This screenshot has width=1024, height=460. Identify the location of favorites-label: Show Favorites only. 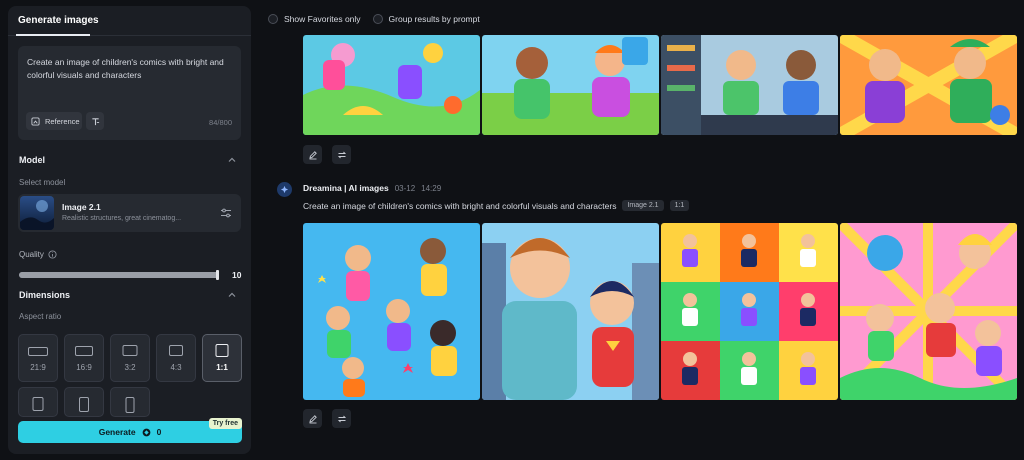
(322, 19).